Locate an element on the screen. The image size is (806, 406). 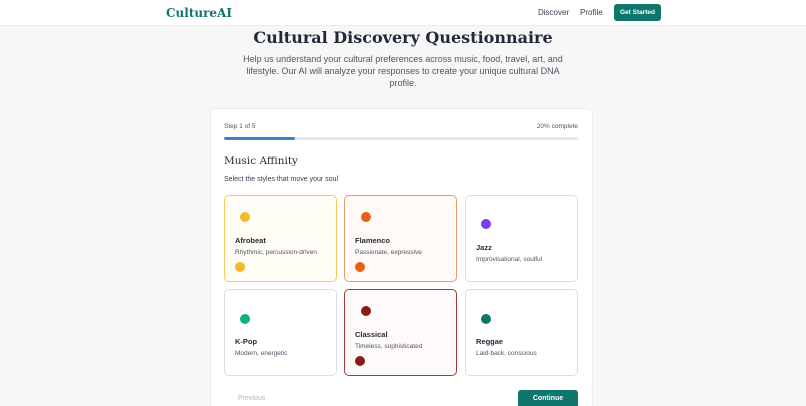
progress-bar-fill is located at coordinates (259, 138).